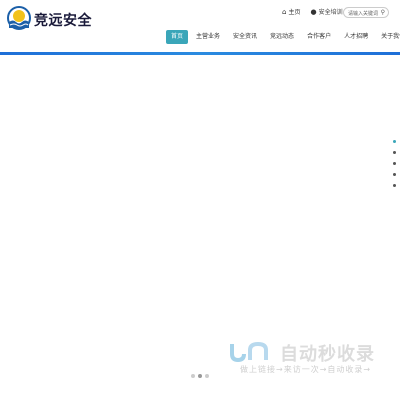 This screenshot has height=400, width=400. I want to click on top-links: ⌂ 主页 ● 安全培训, so click(312, 11).